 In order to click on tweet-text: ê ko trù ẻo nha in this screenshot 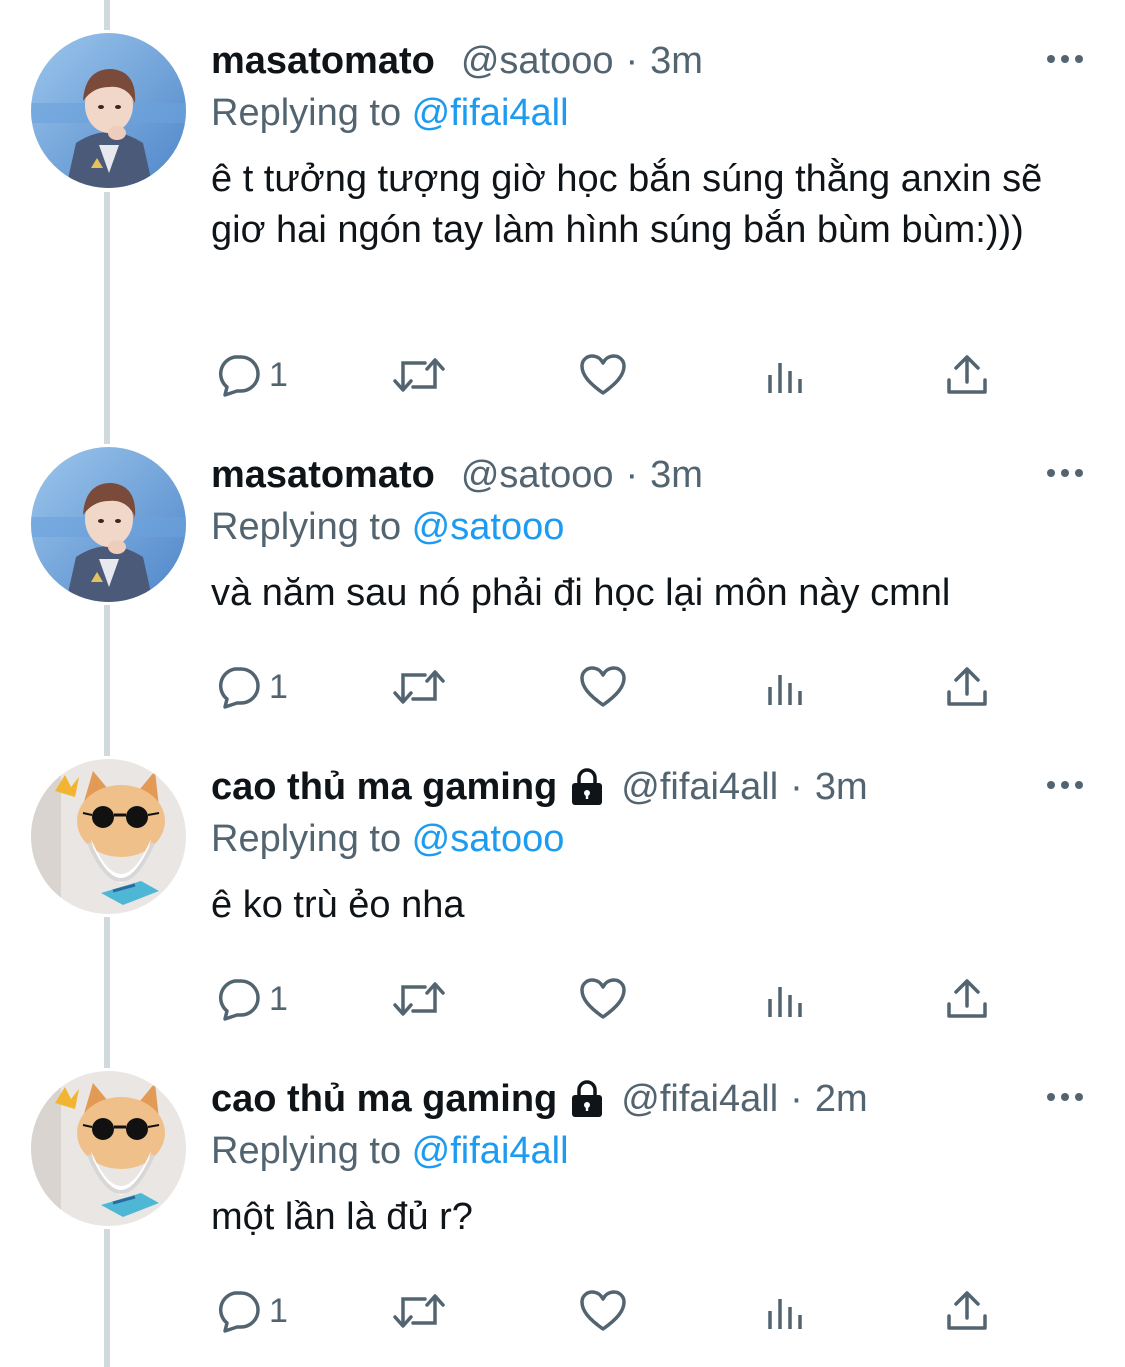, I will do `click(338, 905)`.